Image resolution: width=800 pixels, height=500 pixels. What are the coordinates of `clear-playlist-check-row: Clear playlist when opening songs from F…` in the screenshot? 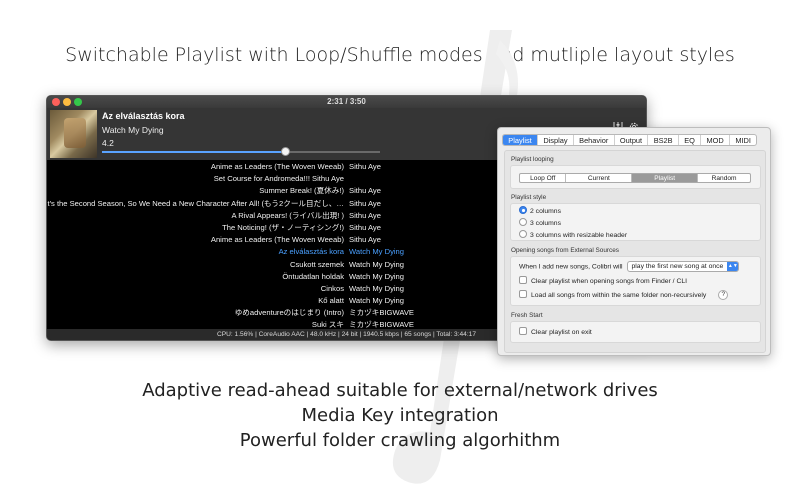 It's located at (603, 281).